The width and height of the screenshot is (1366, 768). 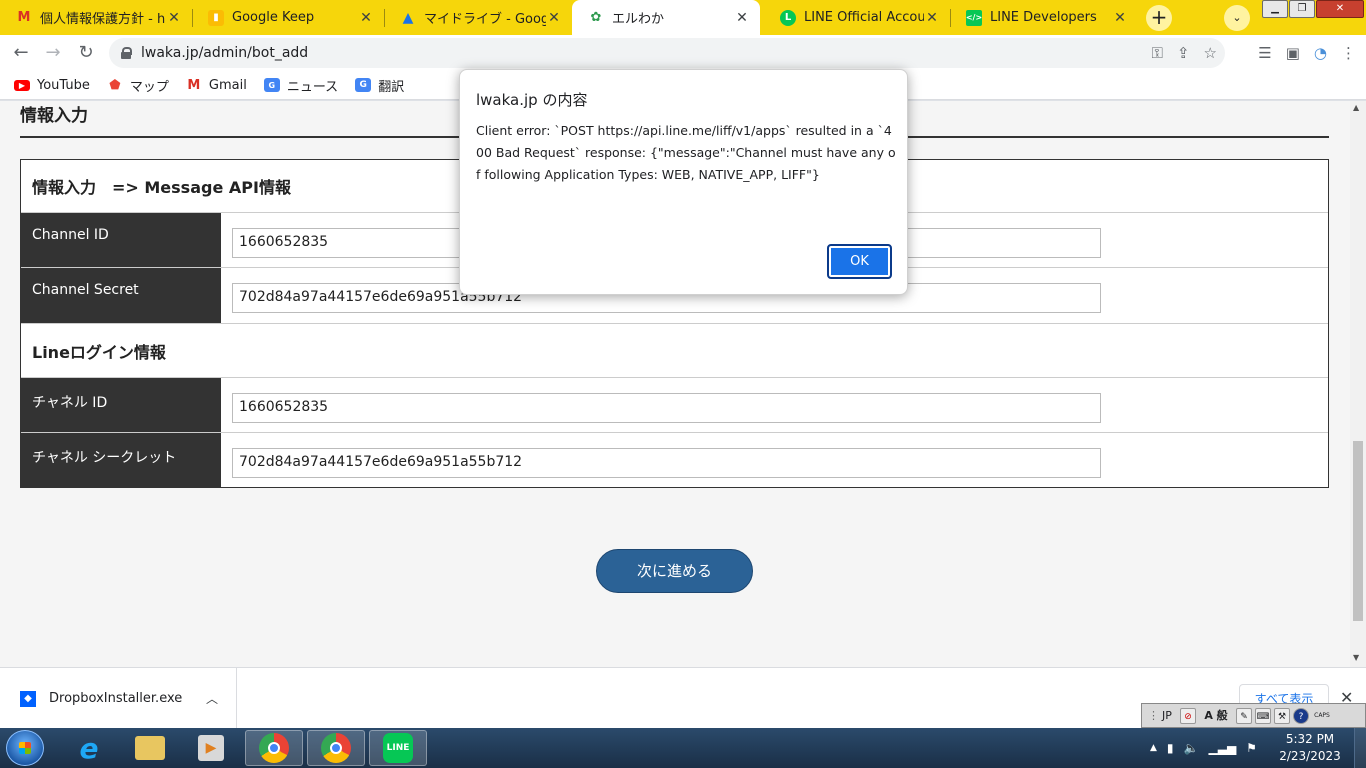 What do you see at coordinates (121, 295) in the screenshot?
I see `channel-secret-label: Channel Secret` at bounding box center [121, 295].